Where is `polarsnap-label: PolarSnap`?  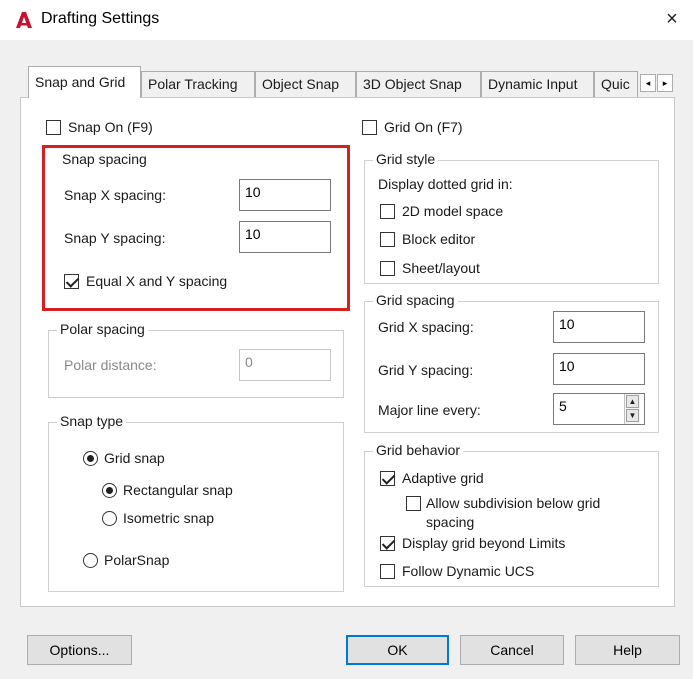 polarsnap-label: PolarSnap is located at coordinates (137, 560).